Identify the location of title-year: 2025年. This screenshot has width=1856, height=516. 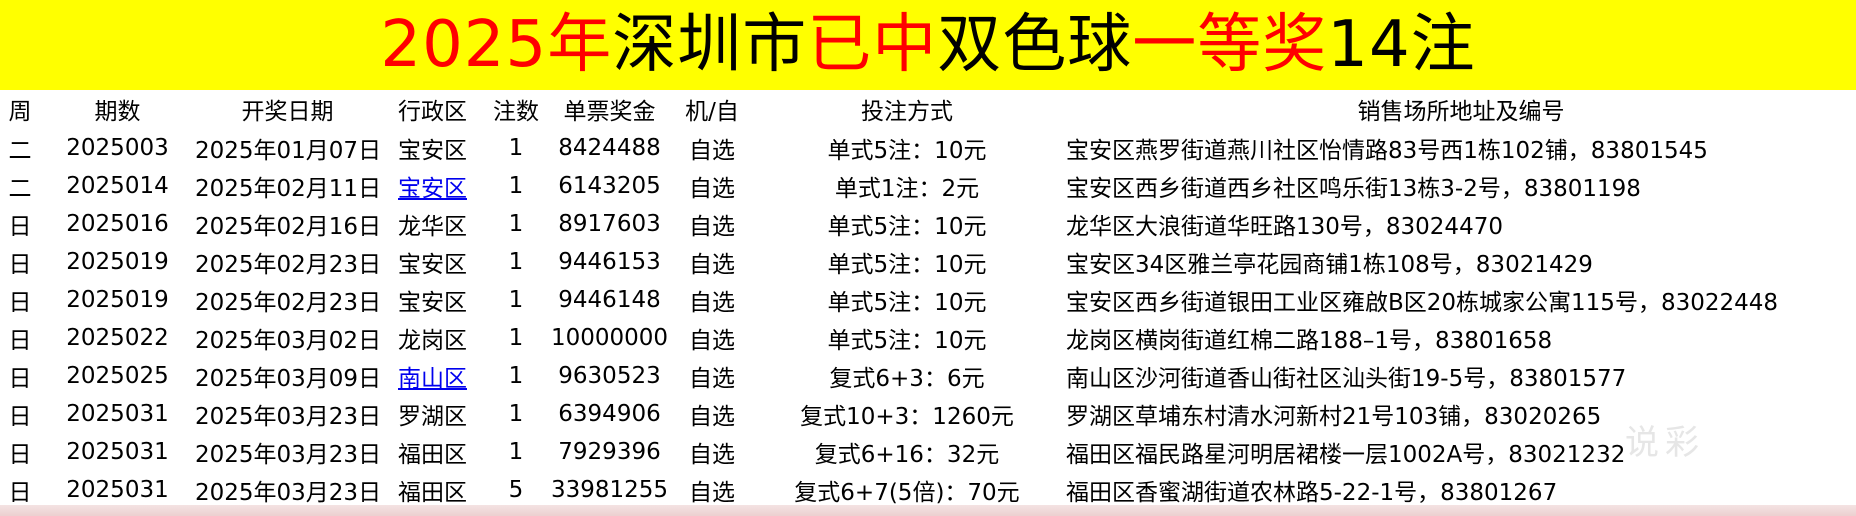
(496, 45).